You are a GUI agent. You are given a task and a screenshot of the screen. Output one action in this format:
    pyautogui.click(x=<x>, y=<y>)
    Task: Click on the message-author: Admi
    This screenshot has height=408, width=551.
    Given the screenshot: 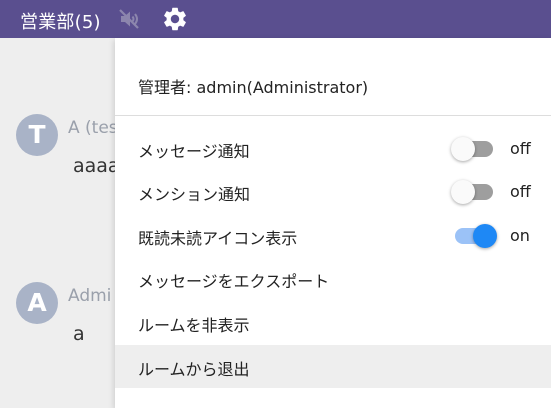 What is the action you would take?
    pyautogui.click(x=90, y=296)
    